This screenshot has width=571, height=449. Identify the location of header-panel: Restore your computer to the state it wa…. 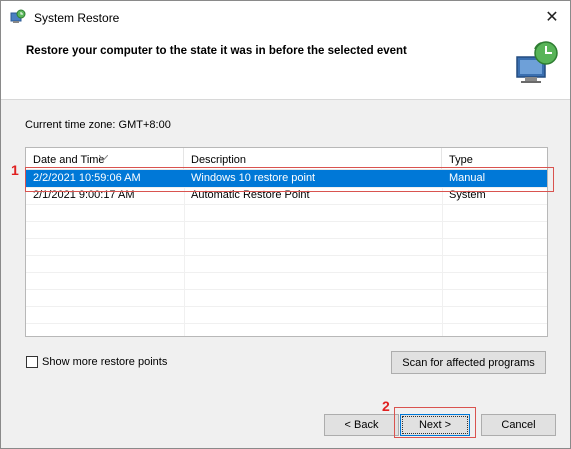
(285, 66).